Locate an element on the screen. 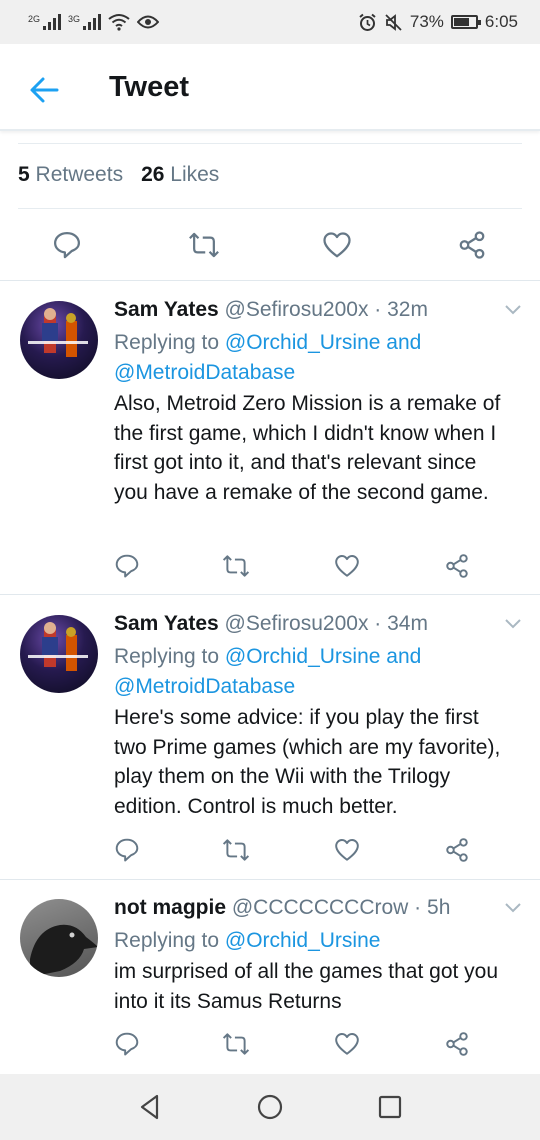  battery-icon is located at coordinates (465, 22).